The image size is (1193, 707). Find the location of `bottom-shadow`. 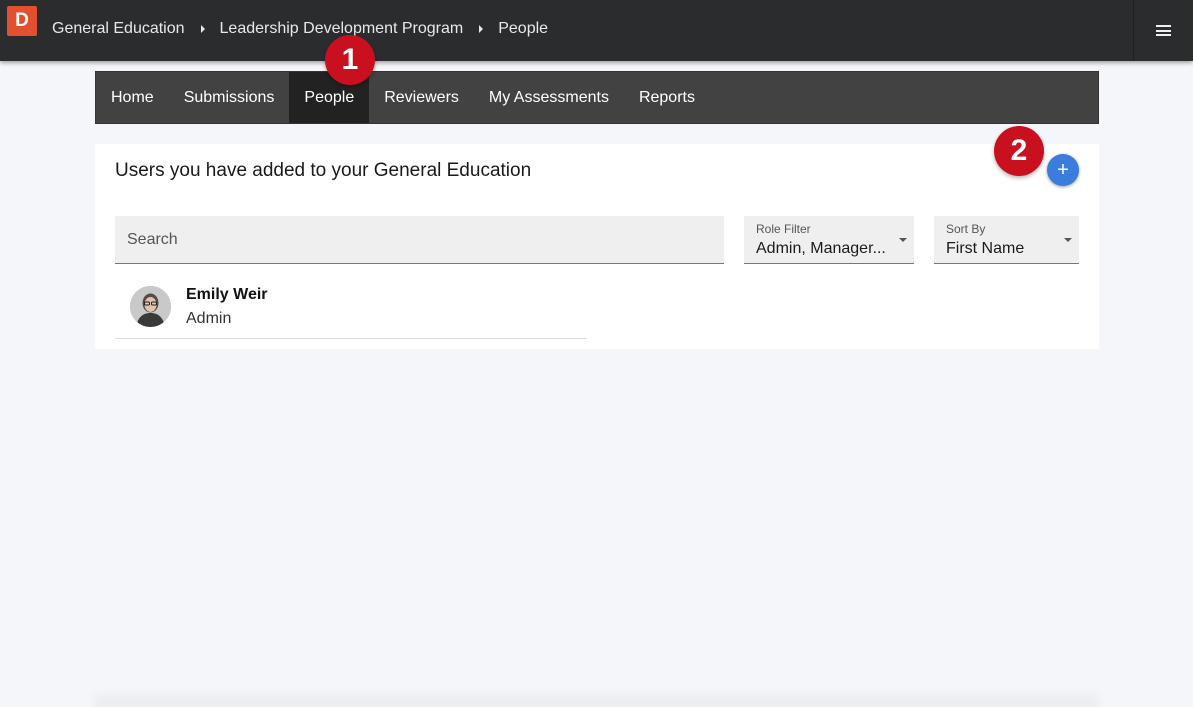

bottom-shadow is located at coordinates (597, 698).